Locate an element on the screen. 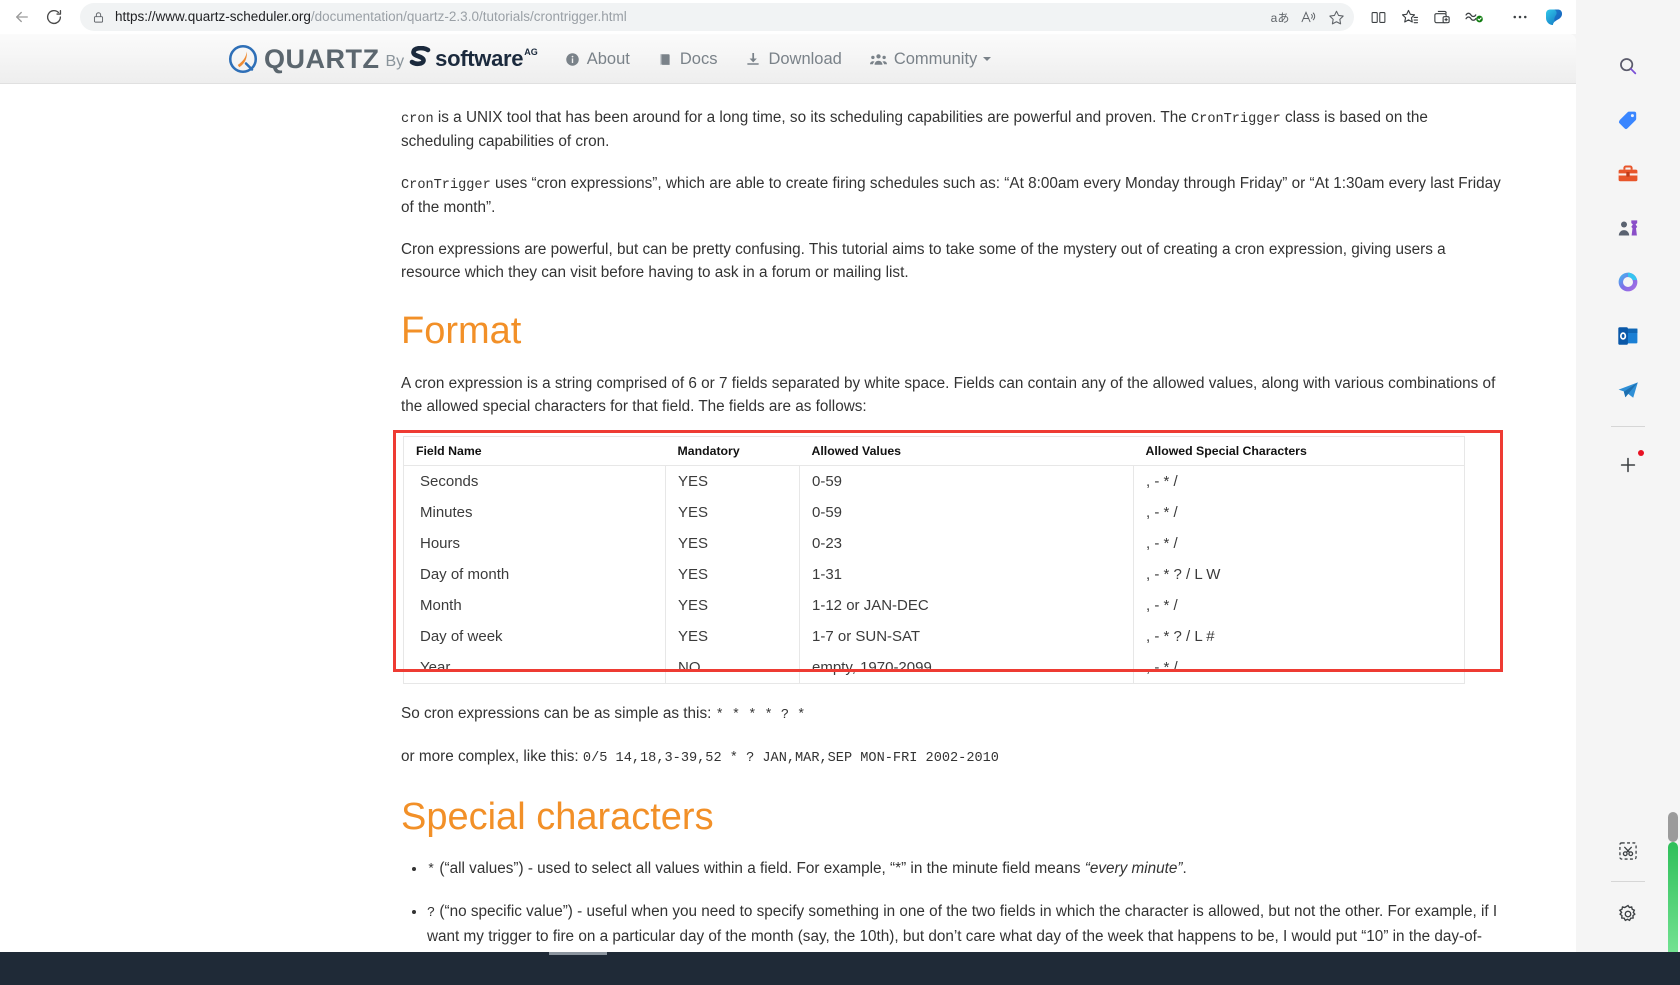 Image resolution: width=1680 pixels, height=985 pixels. nav-item-docs: Docs is located at coordinates (688, 59).